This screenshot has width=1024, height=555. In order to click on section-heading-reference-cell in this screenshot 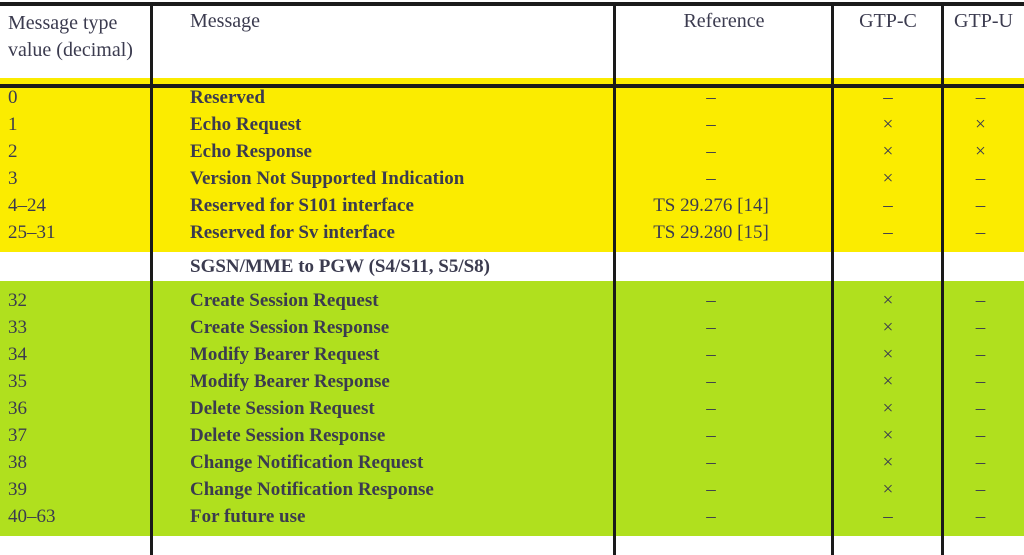, I will do `click(724, 266)`.